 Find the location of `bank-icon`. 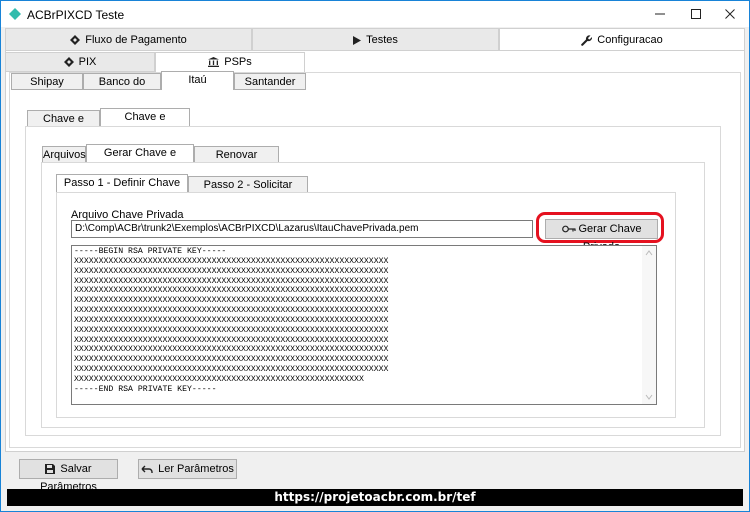

bank-icon is located at coordinates (214, 62).